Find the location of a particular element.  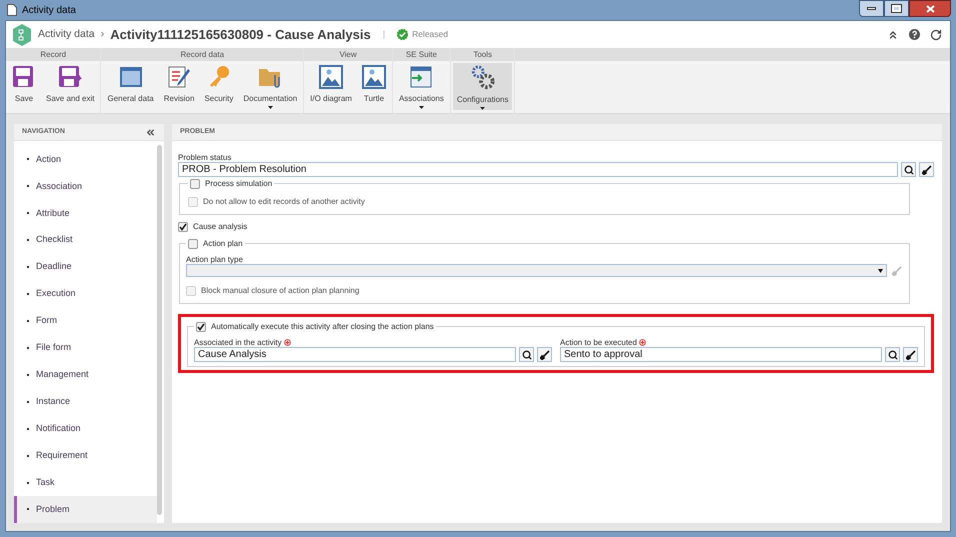

nav-item: Attribute is located at coordinates (85, 213).